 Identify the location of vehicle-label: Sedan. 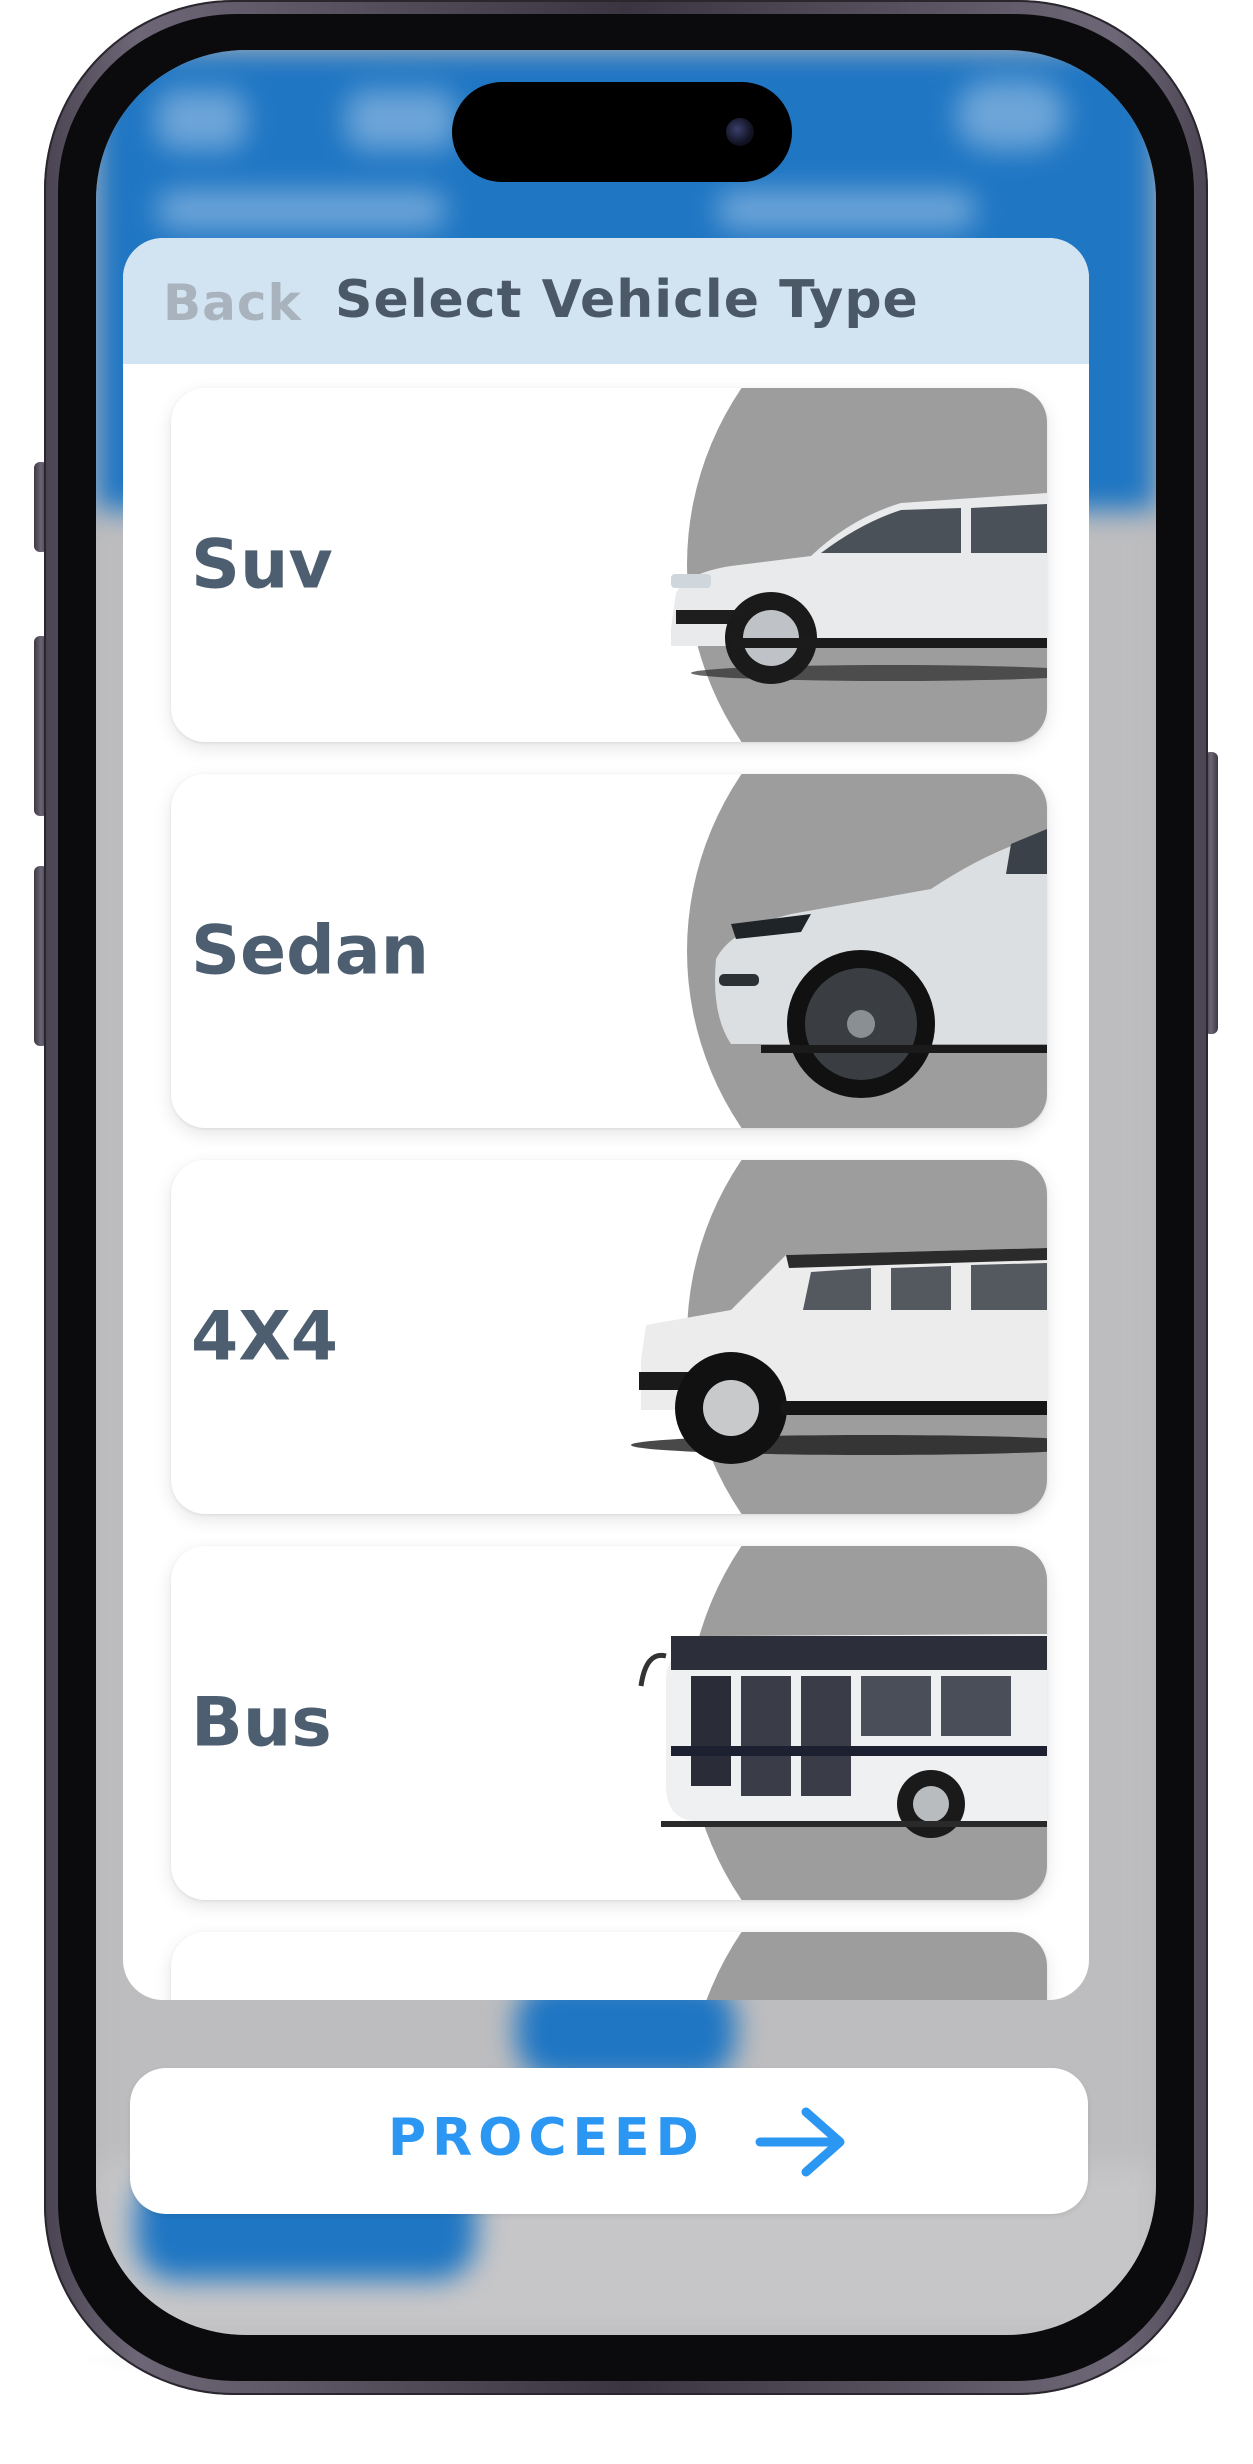
(310, 951).